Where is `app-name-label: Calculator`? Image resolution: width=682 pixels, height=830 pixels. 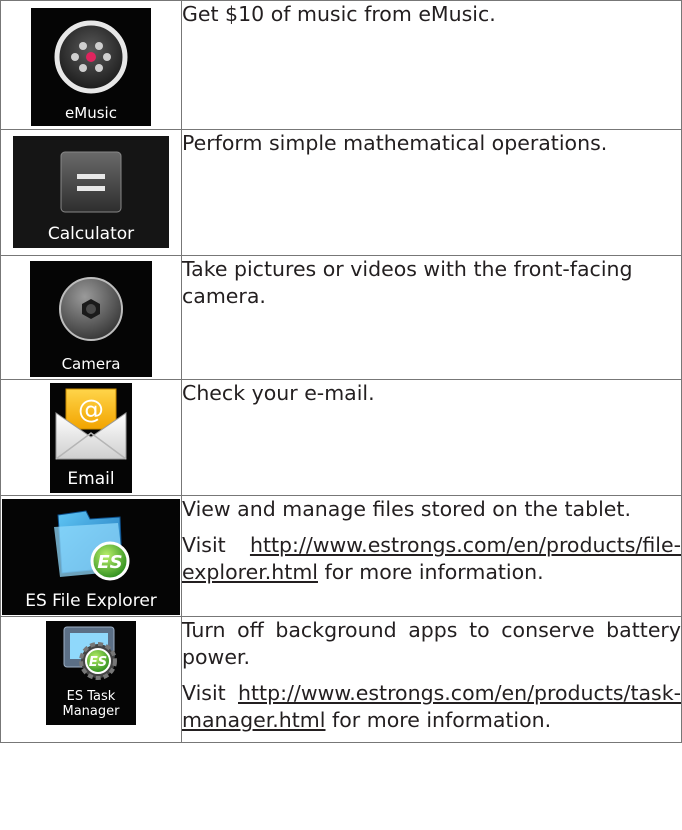 app-name-label: Calculator is located at coordinates (91, 234).